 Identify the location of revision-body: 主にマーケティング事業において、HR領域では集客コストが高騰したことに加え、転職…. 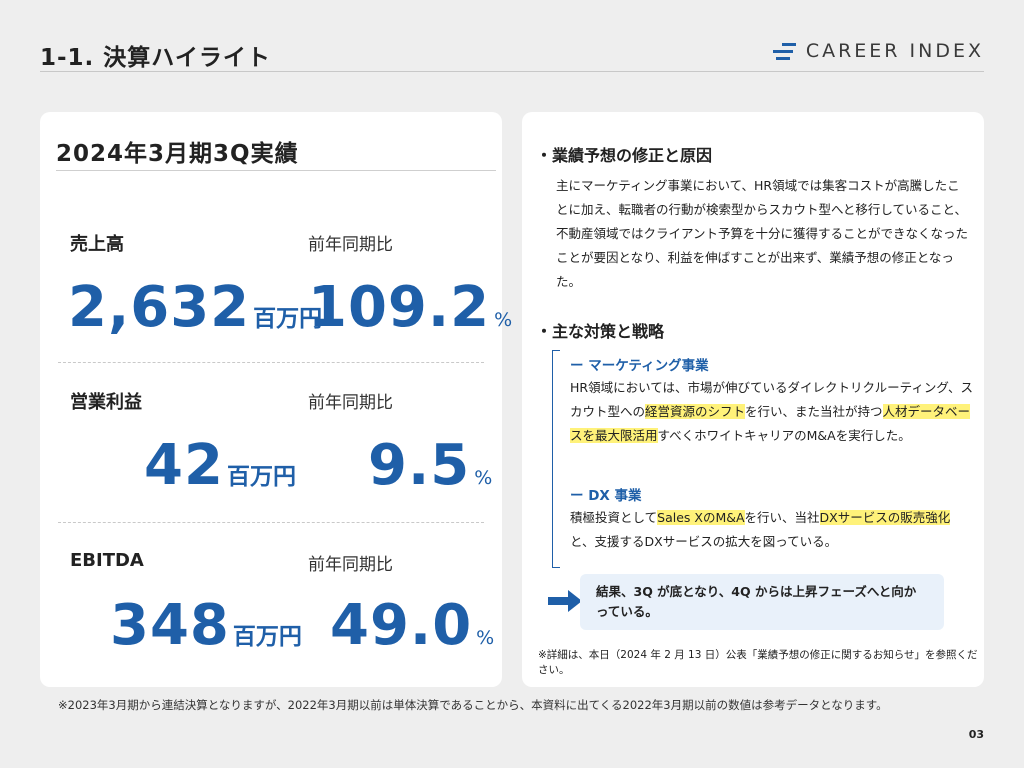
(762, 233).